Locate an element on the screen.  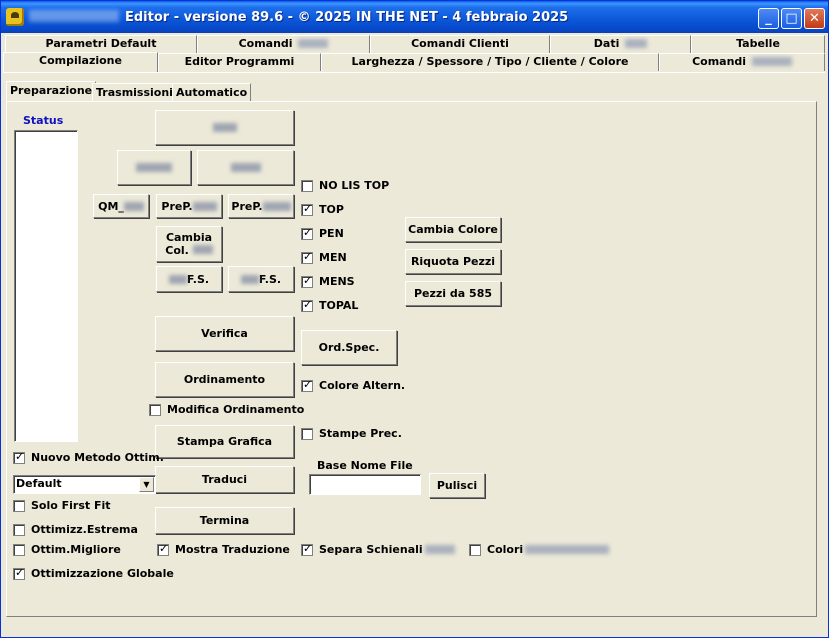
method-select-value: Default is located at coordinates (39, 483).